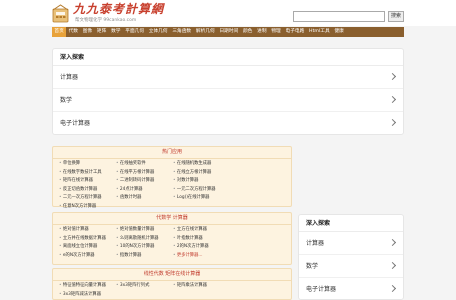 This screenshot has width=456, height=300. What do you see at coordinates (396, 16) in the screenshot?
I see `search-button: 搜索` at bounding box center [396, 16].